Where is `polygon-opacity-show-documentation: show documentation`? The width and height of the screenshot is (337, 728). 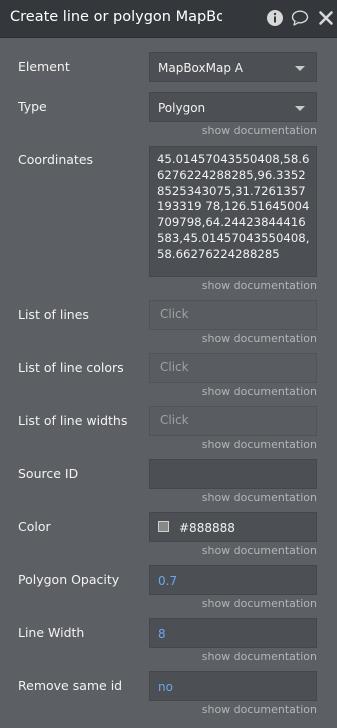 polygon-opacity-show-documentation: show documentation is located at coordinates (259, 603).